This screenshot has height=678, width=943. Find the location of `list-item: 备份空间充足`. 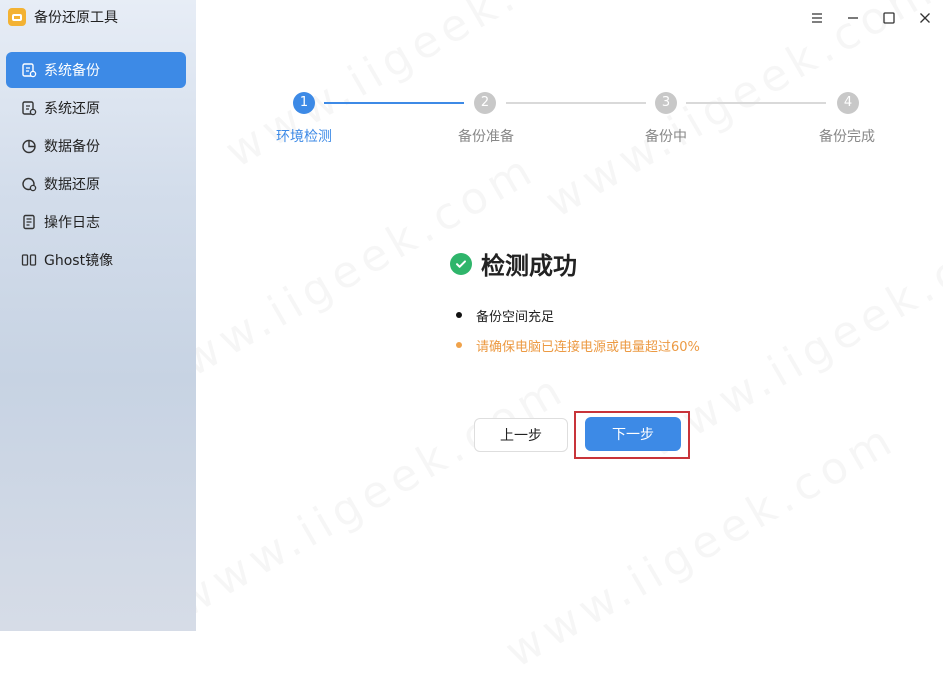

list-item: 备份空间充足 is located at coordinates (578, 315).